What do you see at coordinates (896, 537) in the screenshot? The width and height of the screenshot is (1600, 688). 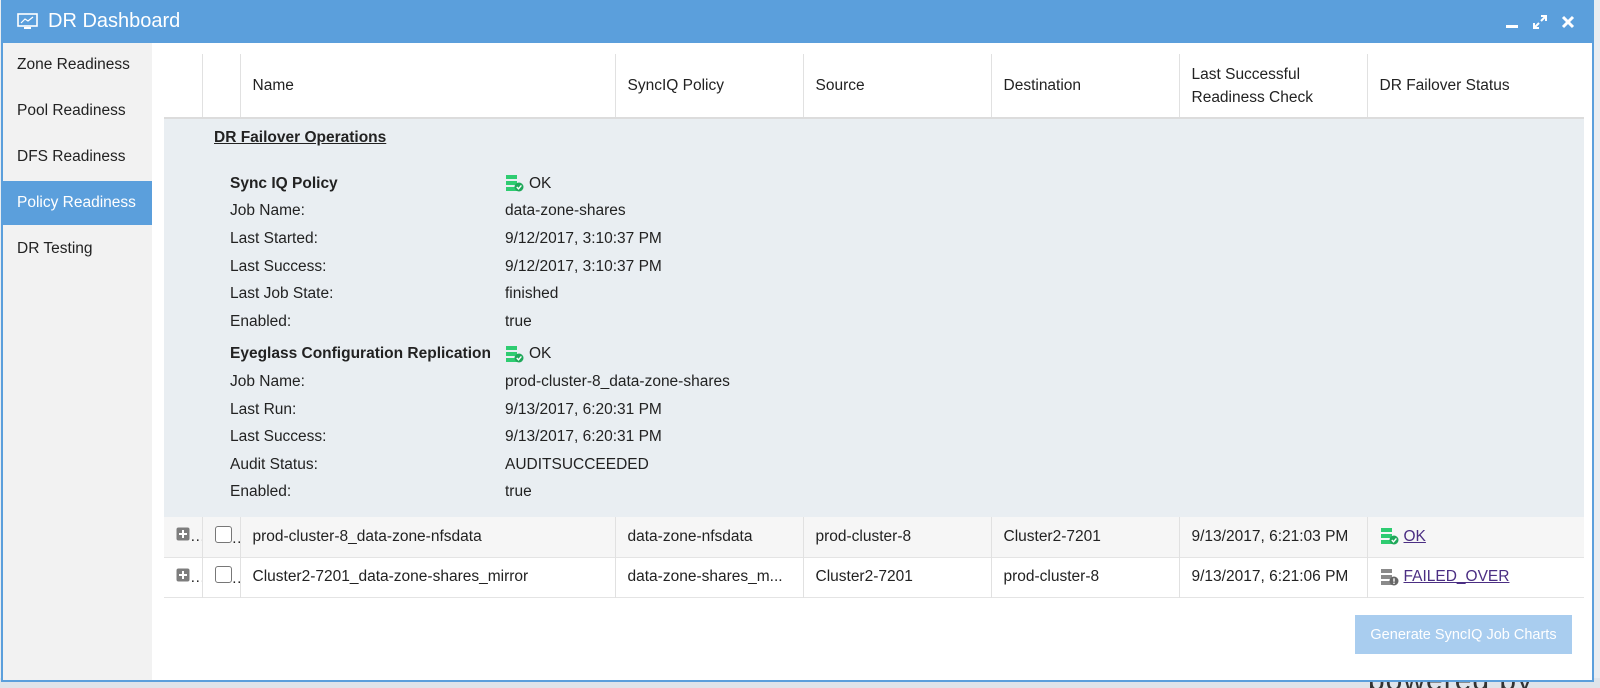 I see `source-cell: prod-cluster-8` at bounding box center [896, 537].